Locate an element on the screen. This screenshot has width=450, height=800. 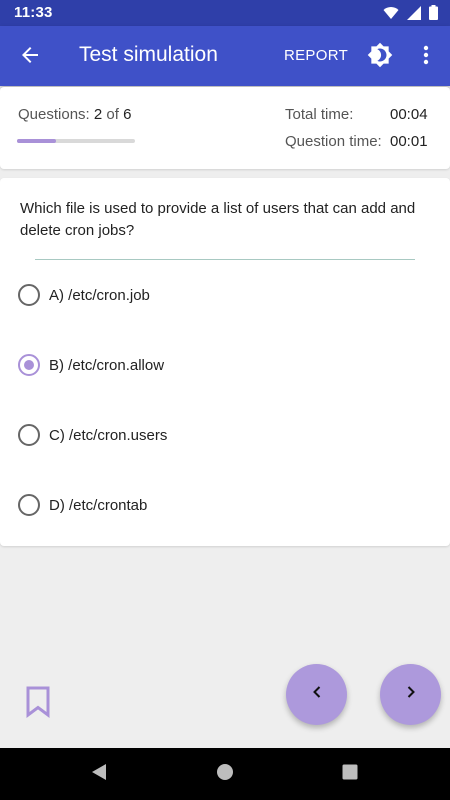
nav-home-icon is located at coordinates (225, 774).